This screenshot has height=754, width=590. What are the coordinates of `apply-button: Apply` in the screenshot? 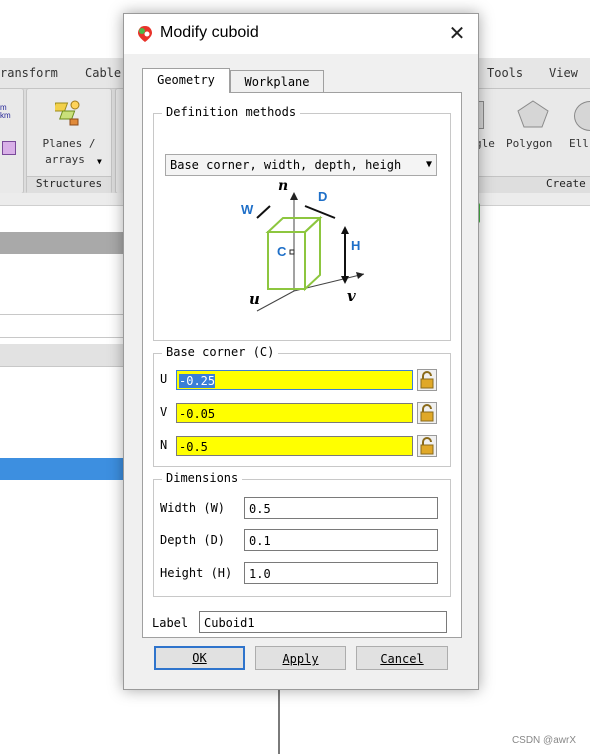 It's located at (300, 658).